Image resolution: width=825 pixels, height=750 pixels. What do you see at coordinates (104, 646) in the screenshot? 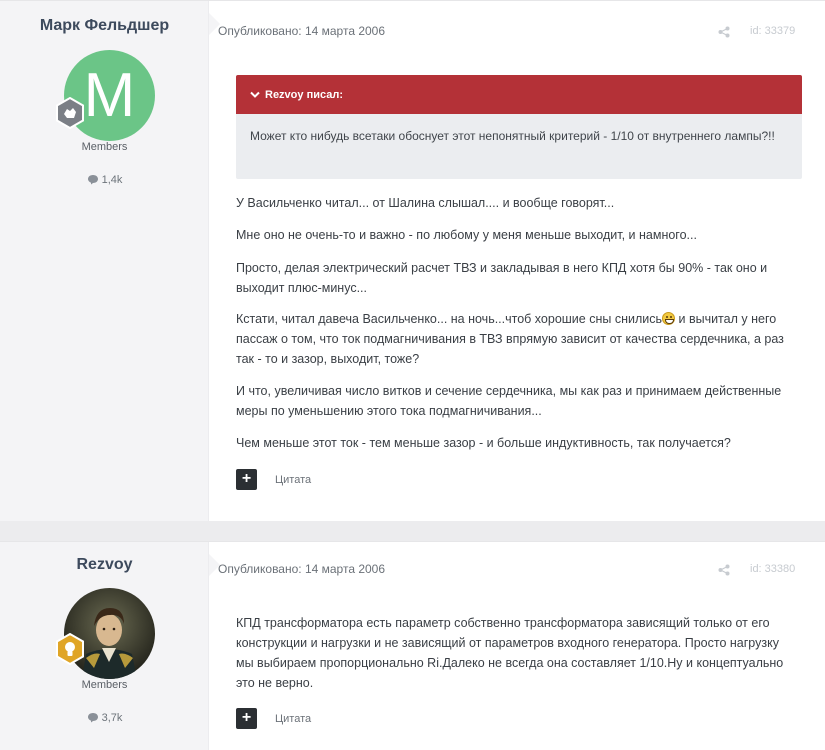
I see `author-panel: Rezvoy Members 3,7k` at bounding box center [104, 646].